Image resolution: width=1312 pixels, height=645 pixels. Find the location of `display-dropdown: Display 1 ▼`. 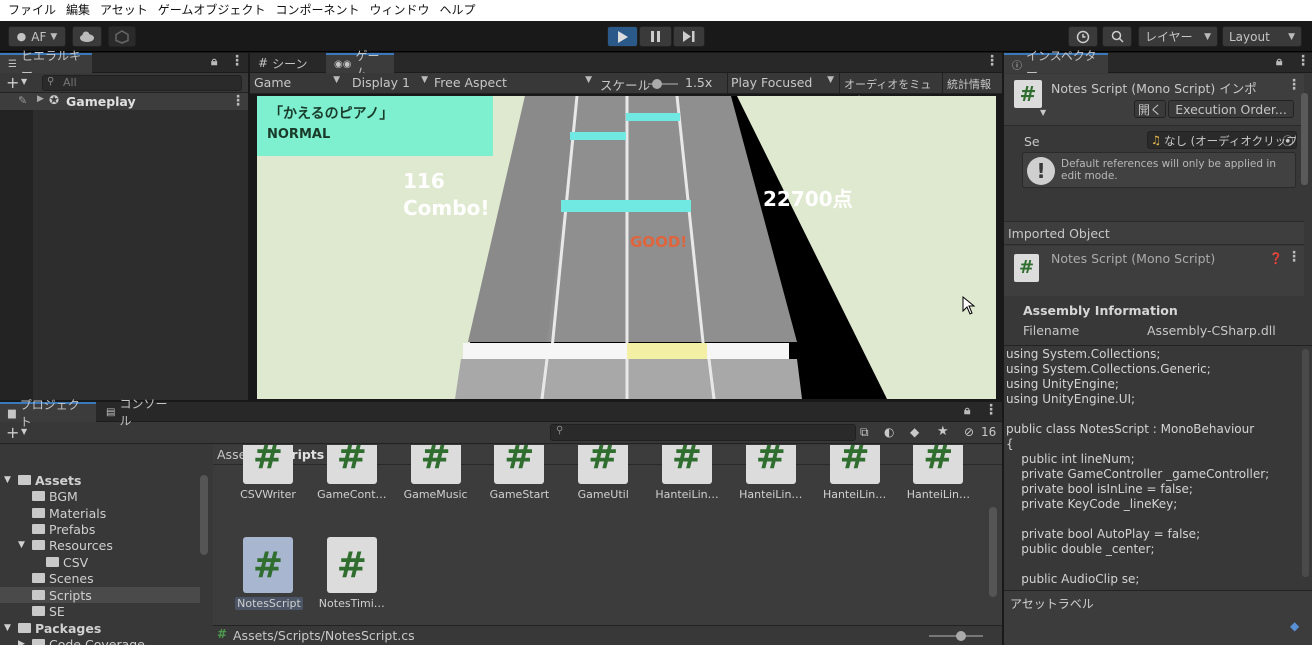

display-dropdown: Display 1 ▼ is located at coordinates (390, 82).